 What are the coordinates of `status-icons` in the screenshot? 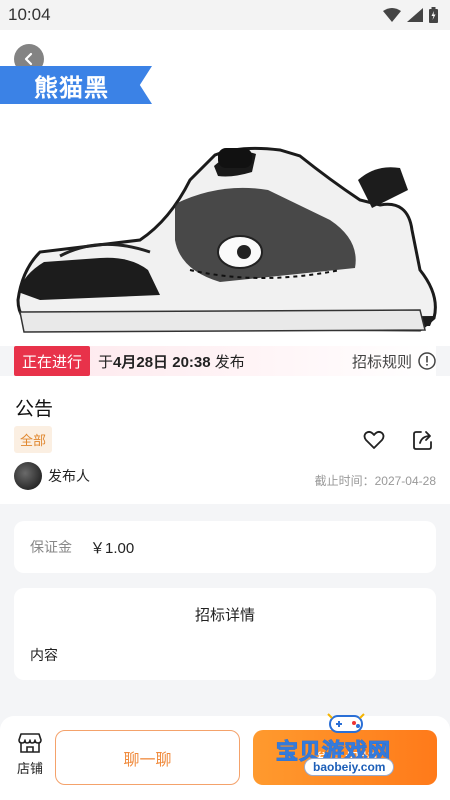 It's located at (410, 15).